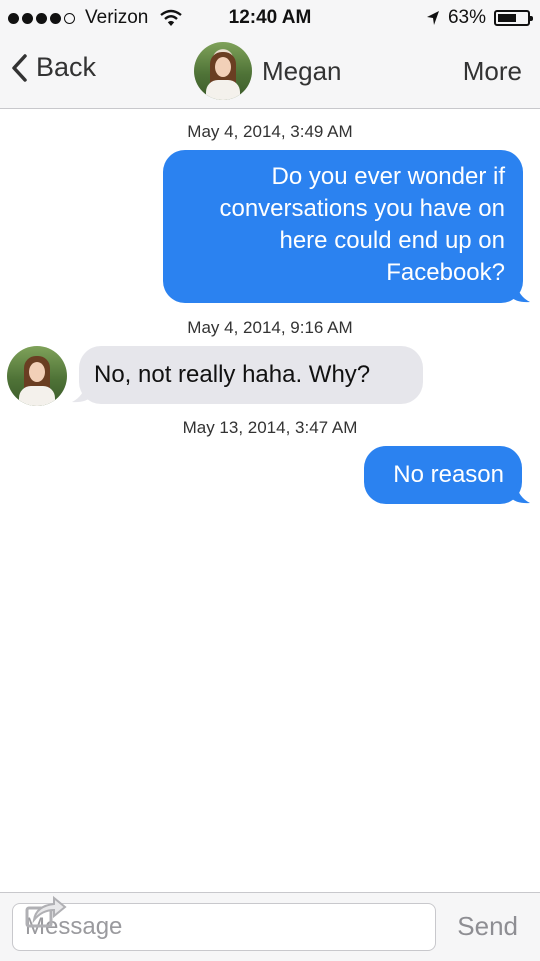  What do you see at coordinates (492, 71) in the screenshot?
I see `more-button: More` at bounding box center [492, 71].